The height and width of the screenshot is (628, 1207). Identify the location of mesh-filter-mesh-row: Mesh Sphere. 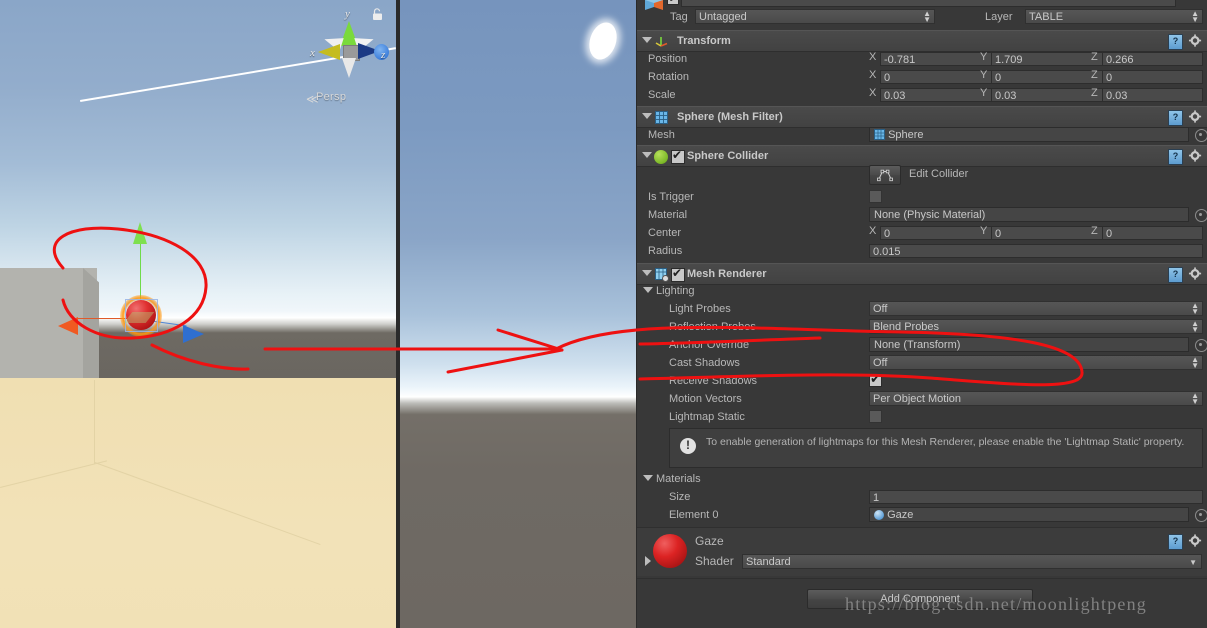
(922, 135).